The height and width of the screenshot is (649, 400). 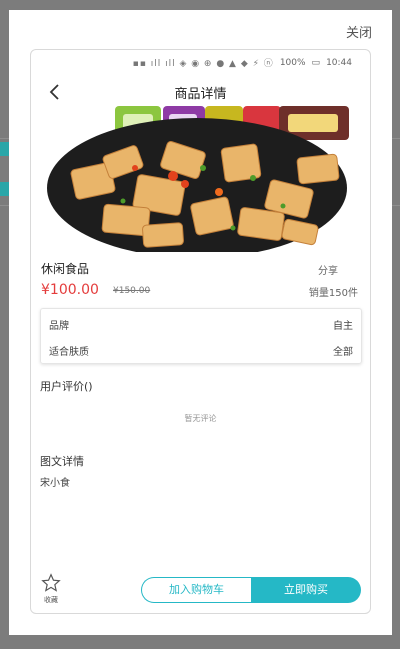 What do you see at coordinates (343, 352) in the screenshot?
I see `spec-value: 全部` at bounding box center [343, 352].